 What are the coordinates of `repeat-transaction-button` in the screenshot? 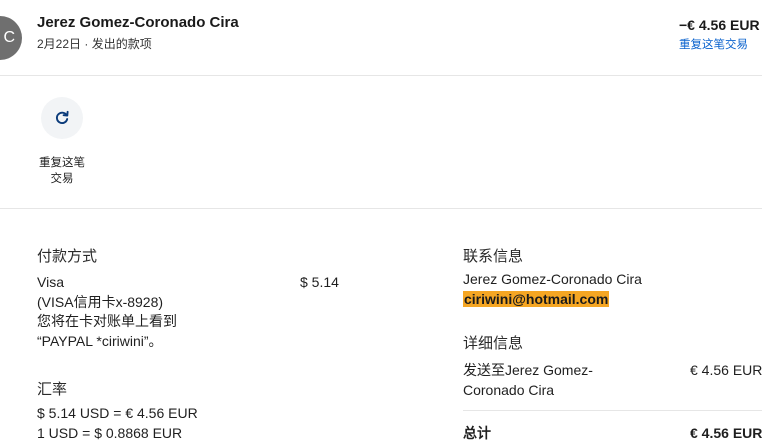 It's located at (62, 118).